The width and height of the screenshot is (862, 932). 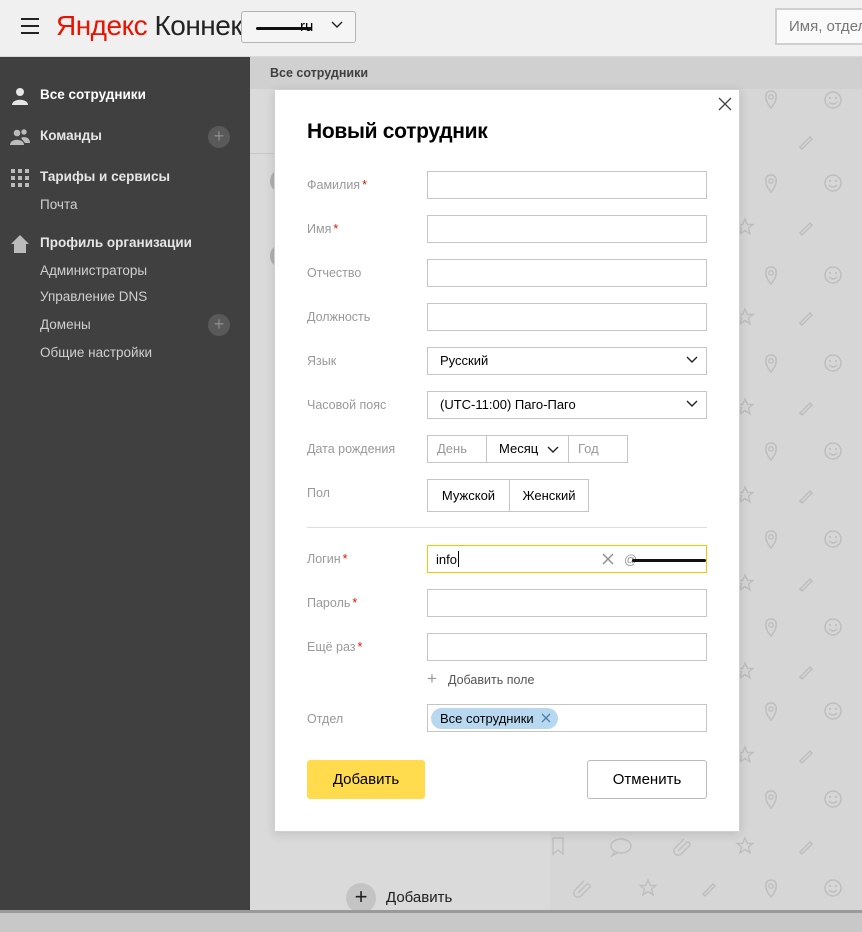 I want to click on birth-day-input: День, so click(x=457, y=449).